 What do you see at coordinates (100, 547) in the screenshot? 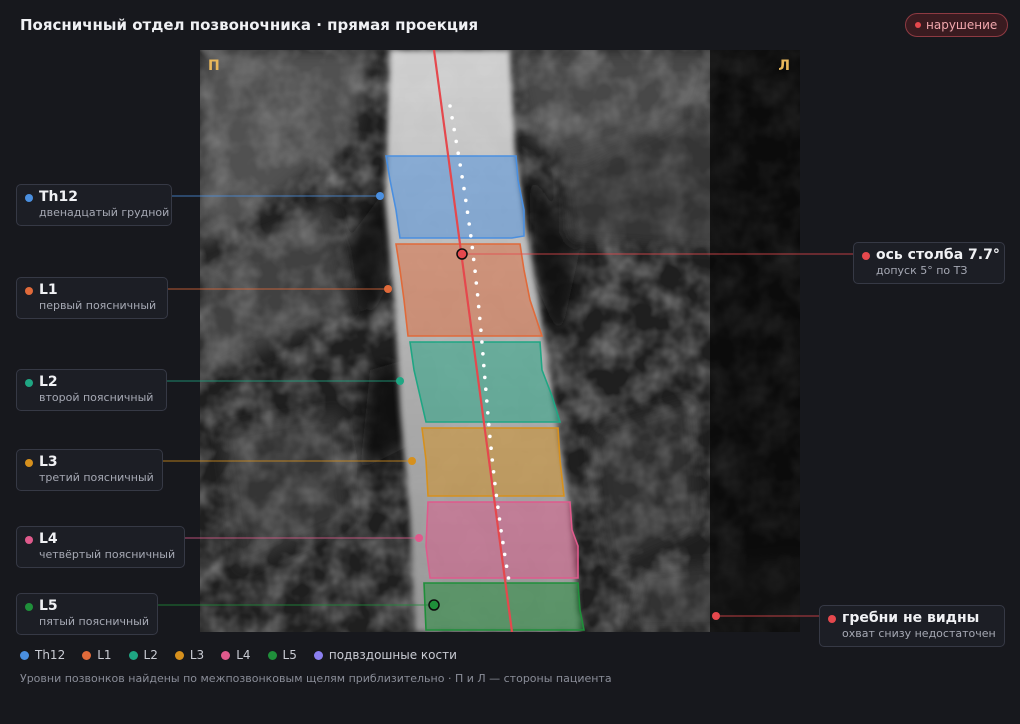
I see `vertebra-card-l4: L4 четвёртый поясничный` at bounding box center [100, 547].